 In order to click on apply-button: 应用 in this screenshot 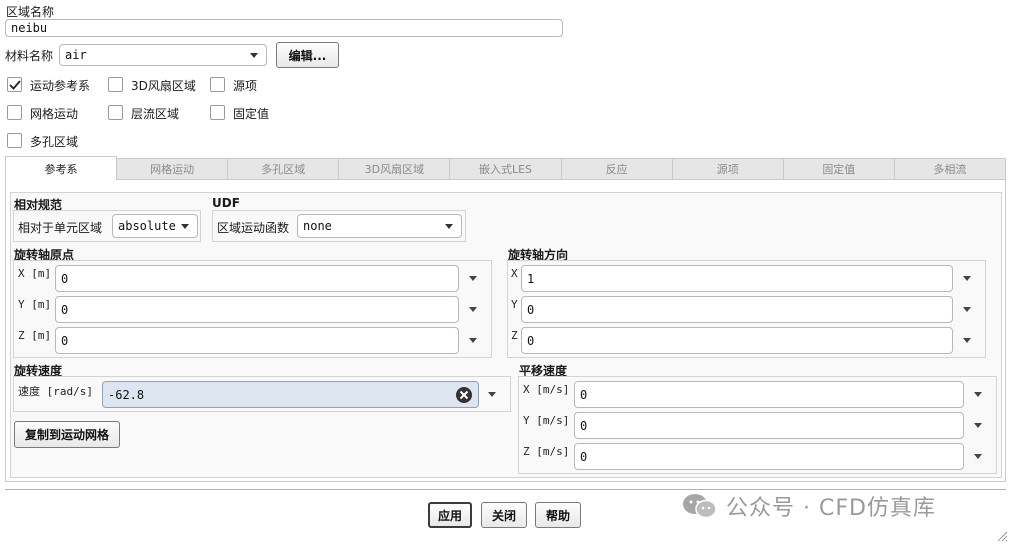, I will do `click(450, 515)`.